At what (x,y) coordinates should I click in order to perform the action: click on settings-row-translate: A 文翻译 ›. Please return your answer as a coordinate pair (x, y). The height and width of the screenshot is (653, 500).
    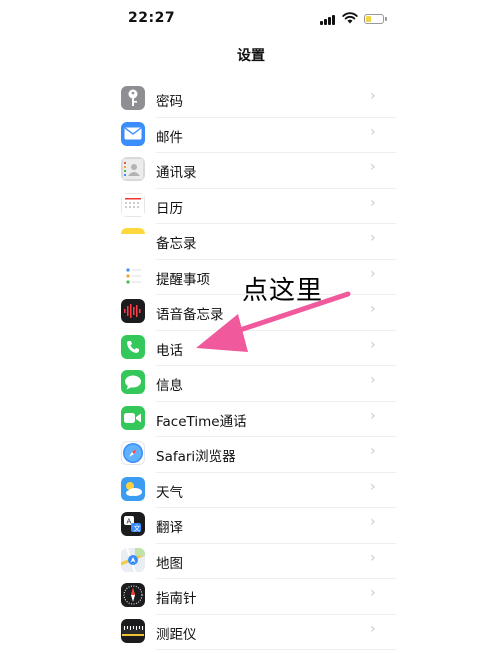
    Looking at the image, I should click on (251, 526).